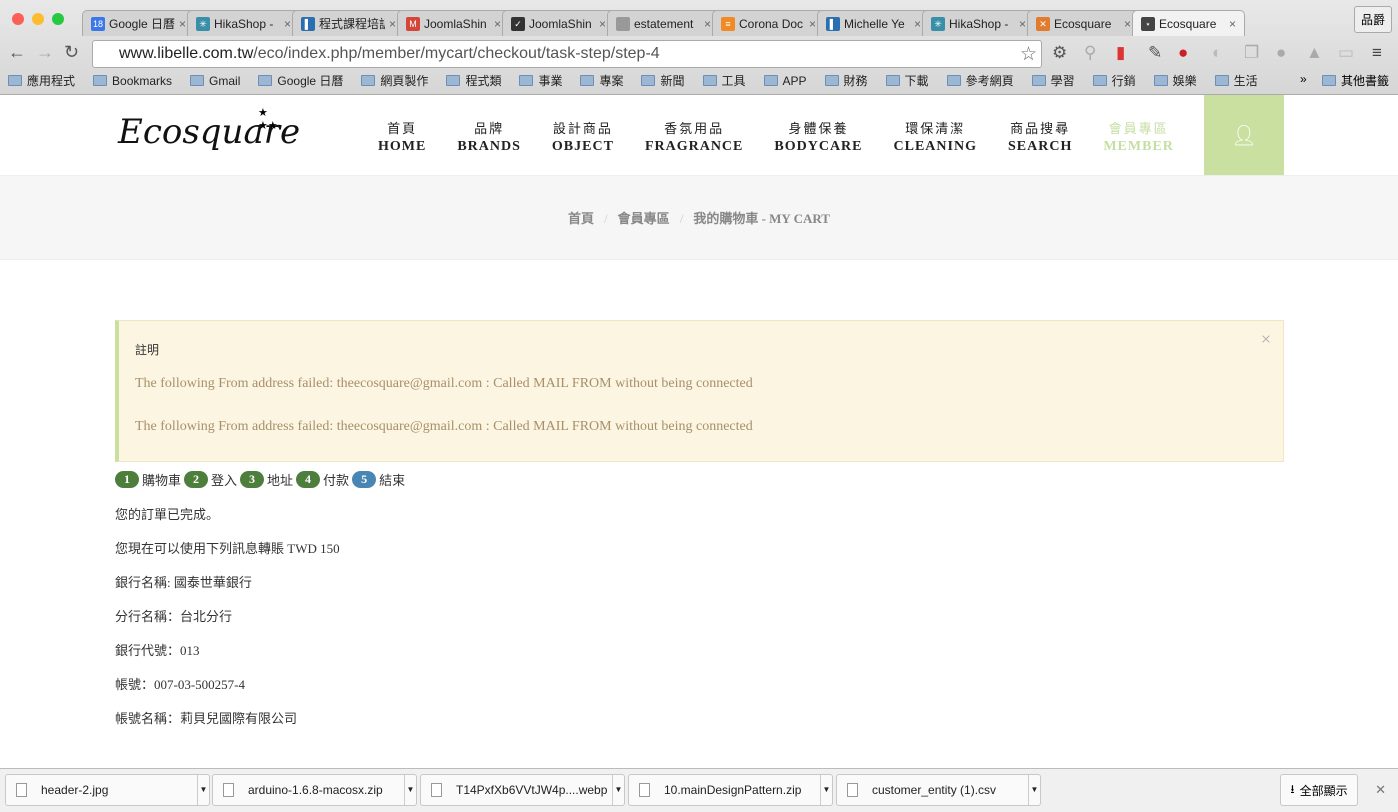 This screenshot has height=812, width=1398. What do you see at coordinates (138, 23) in the screenshot?
I see `browser-tab: 18 Google 日曆 ×` at bounding box center [138, 23].